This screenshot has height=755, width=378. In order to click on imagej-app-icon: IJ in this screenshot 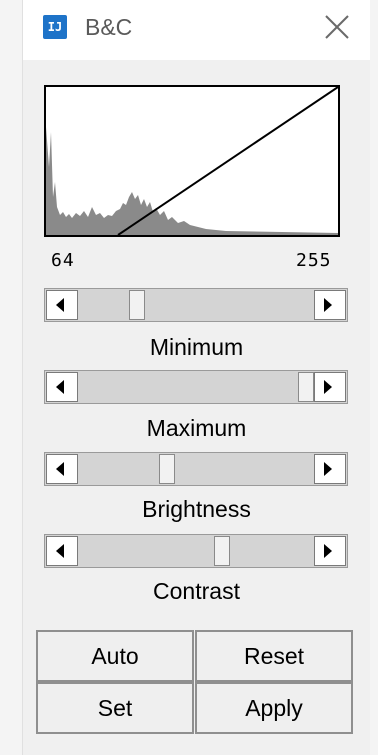, I will do `click(55, 27)`.